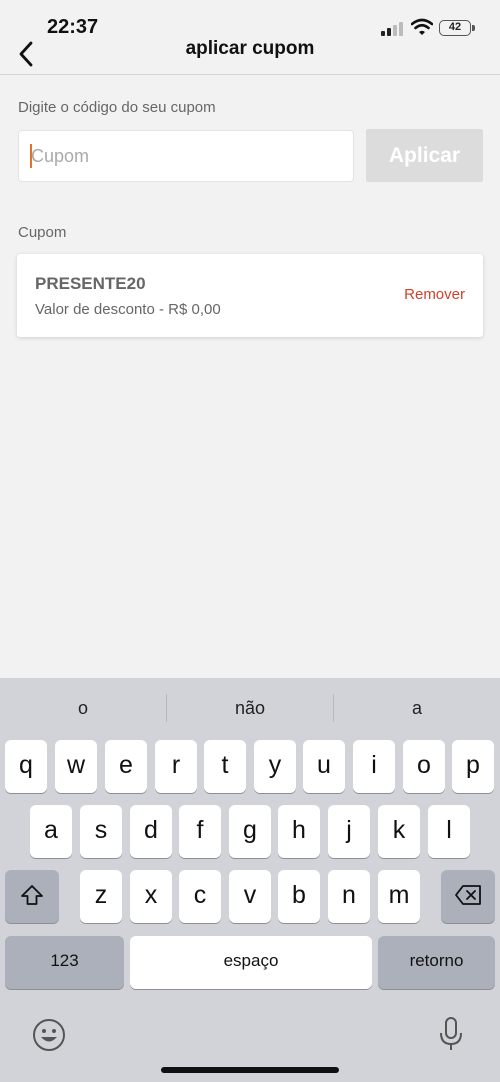 The width and height of the screenshot is (500, 1082). I want to click on remove-coupon-button: Remover, so click(434, 294).